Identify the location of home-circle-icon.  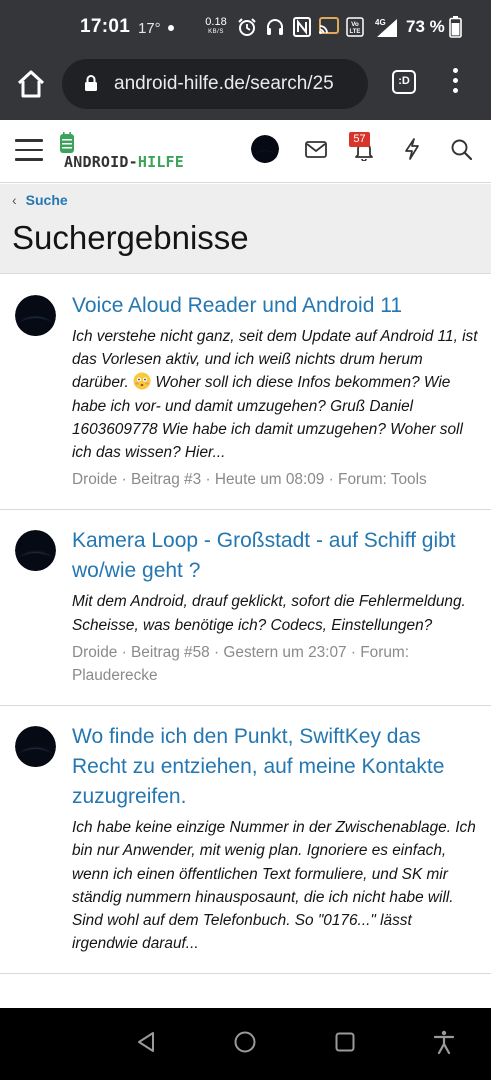
(245, 1042).